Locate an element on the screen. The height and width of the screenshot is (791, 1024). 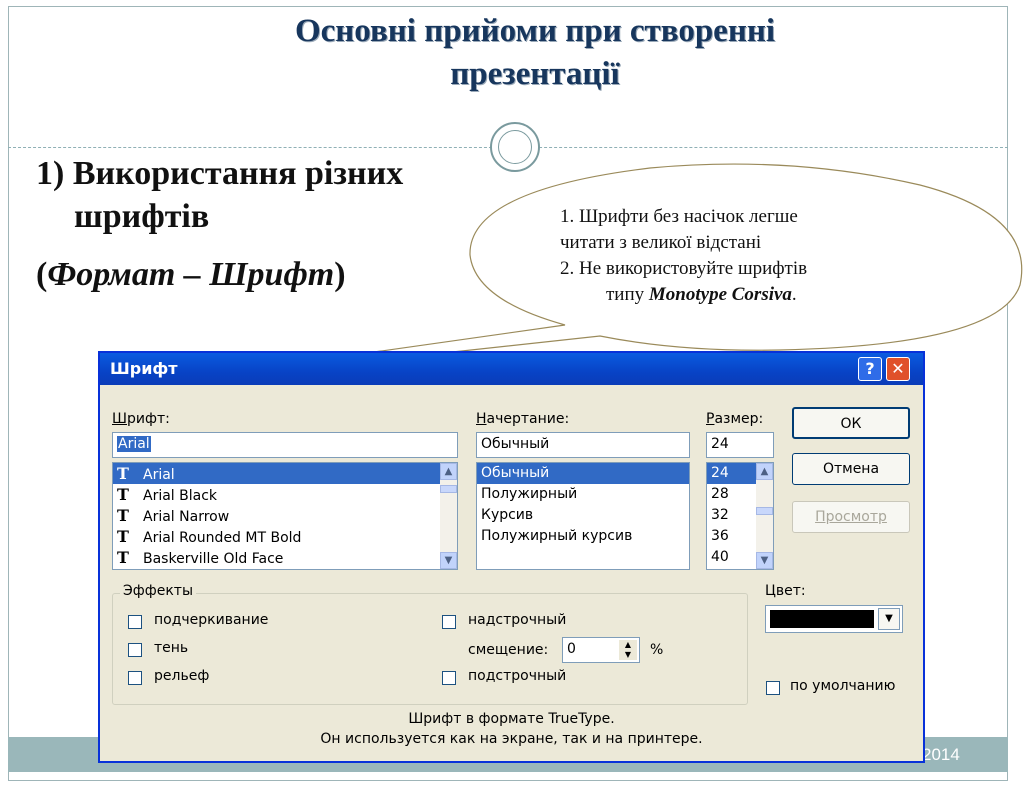
callout-line1: 1. Шрифти без насічок легше is located at coordinates (679, 216).